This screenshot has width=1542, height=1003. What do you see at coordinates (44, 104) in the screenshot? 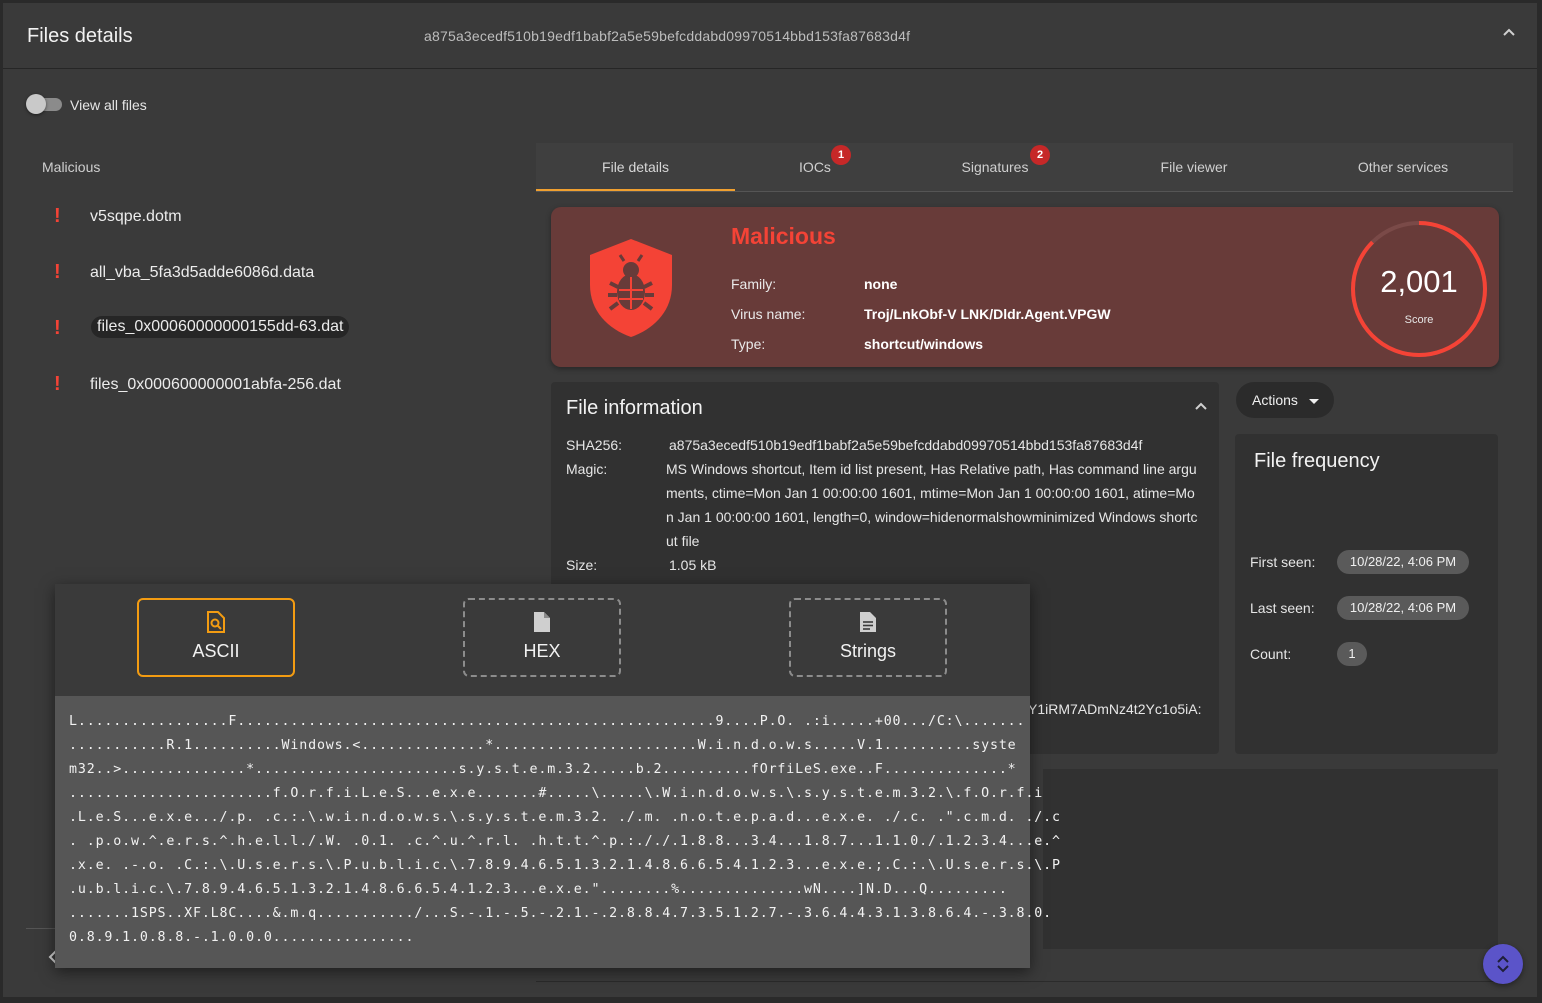
I see `view-all-files-toggle` at bounding box center [44, 104].